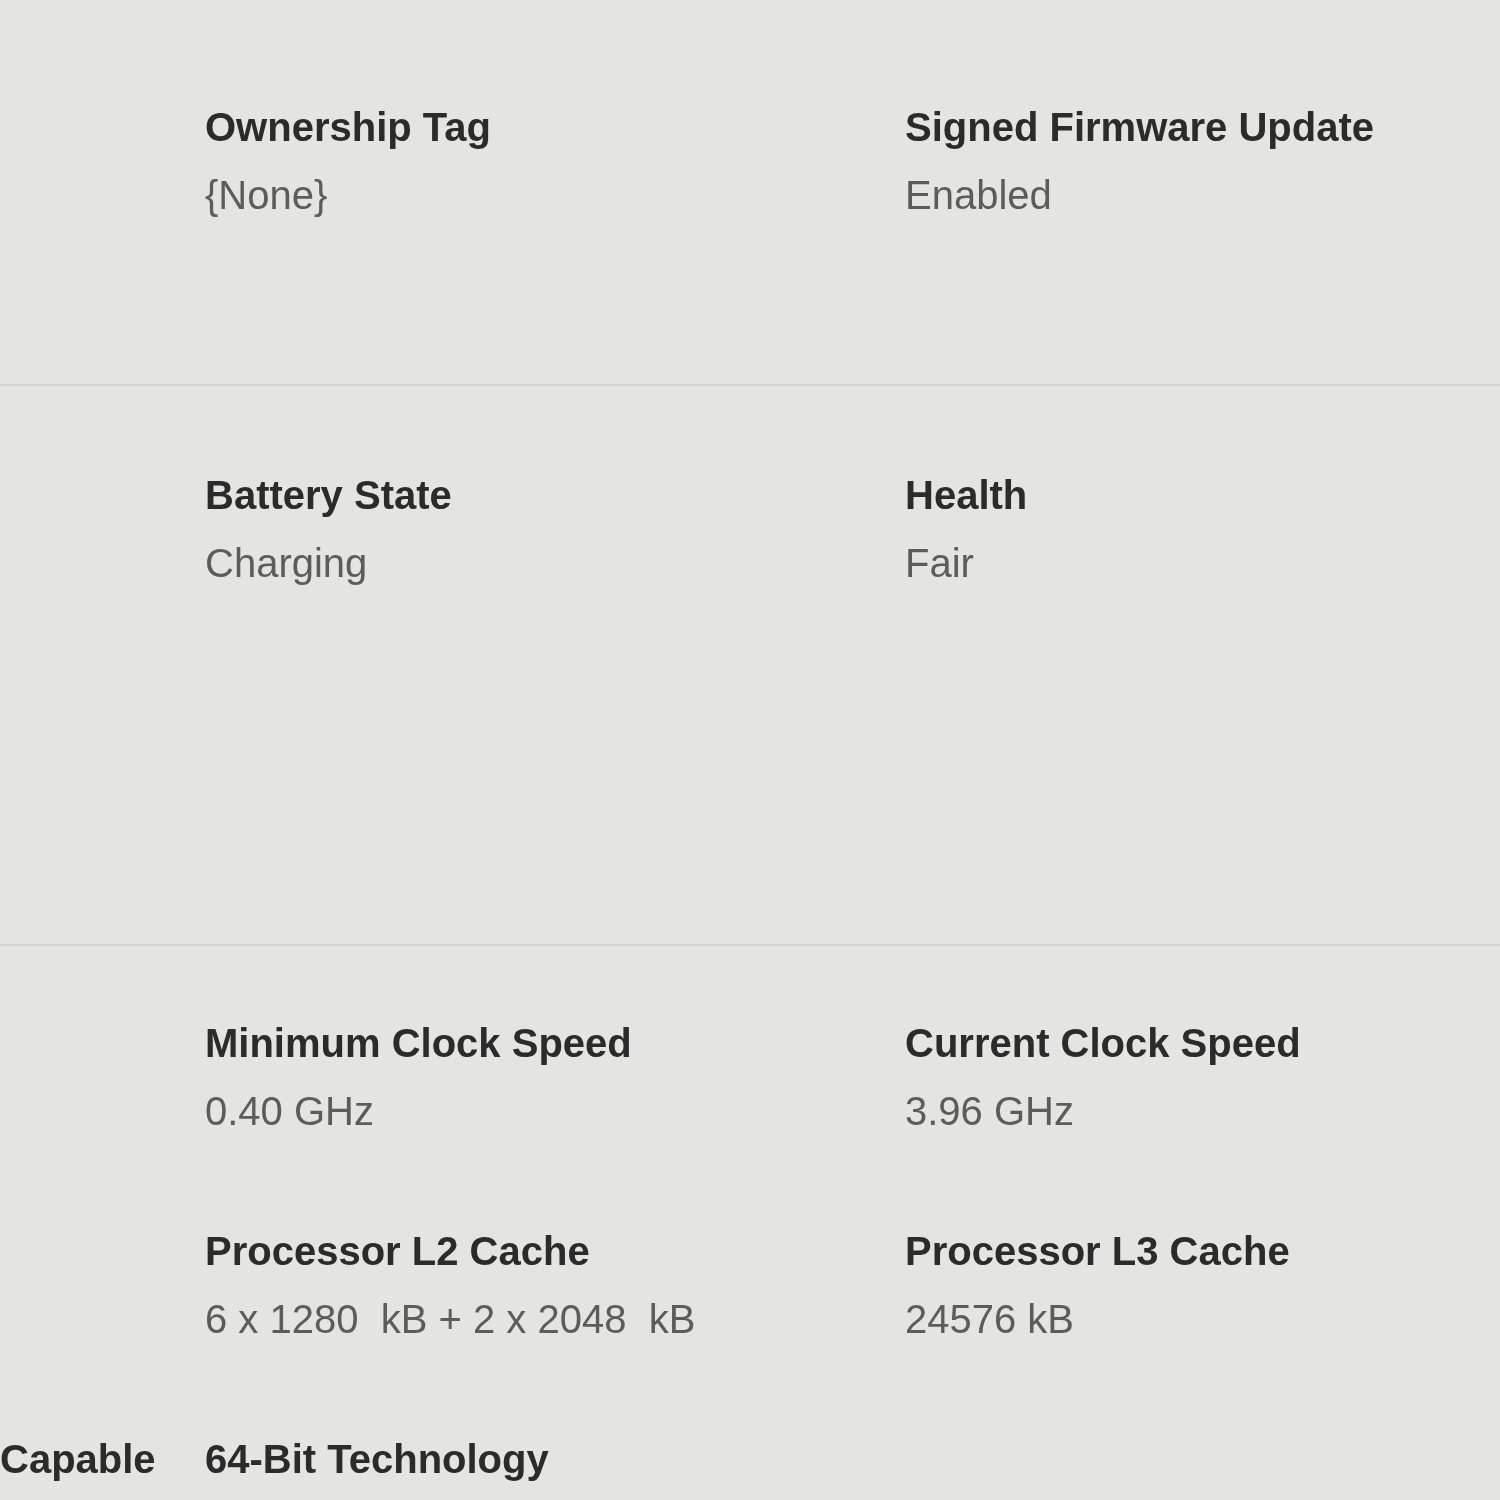 This screenshot has width=1500, height=1500. I want to click on field-label: Ownership Tag, so click(348, 127).